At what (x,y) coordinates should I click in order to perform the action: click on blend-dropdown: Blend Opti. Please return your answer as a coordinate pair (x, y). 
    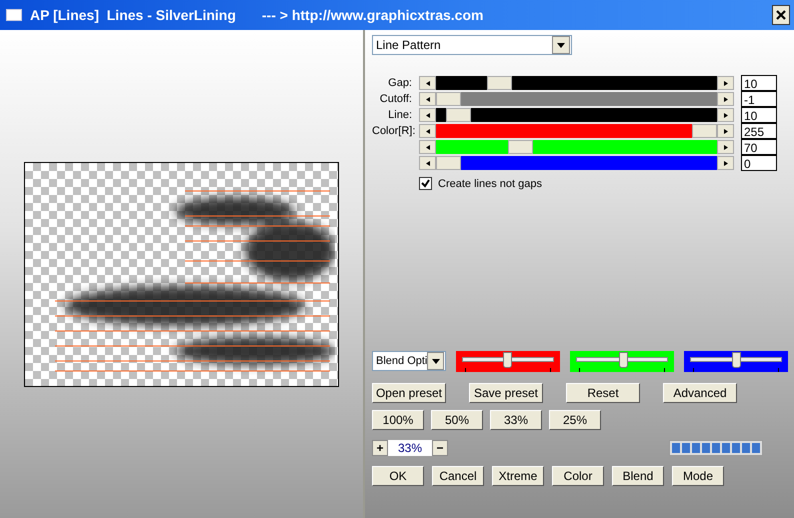
    Looking at the image, I should click on (409, 361).